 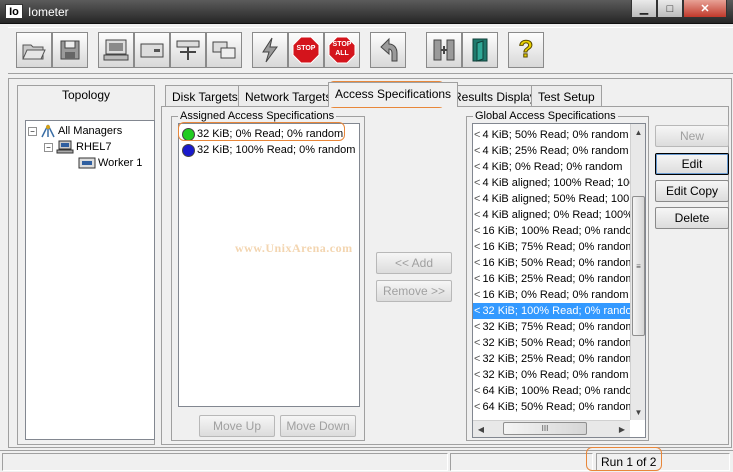 I want to click on global-spec-item: <16 KiB; 75% Read; 0% random, so click(x=554, y=247).